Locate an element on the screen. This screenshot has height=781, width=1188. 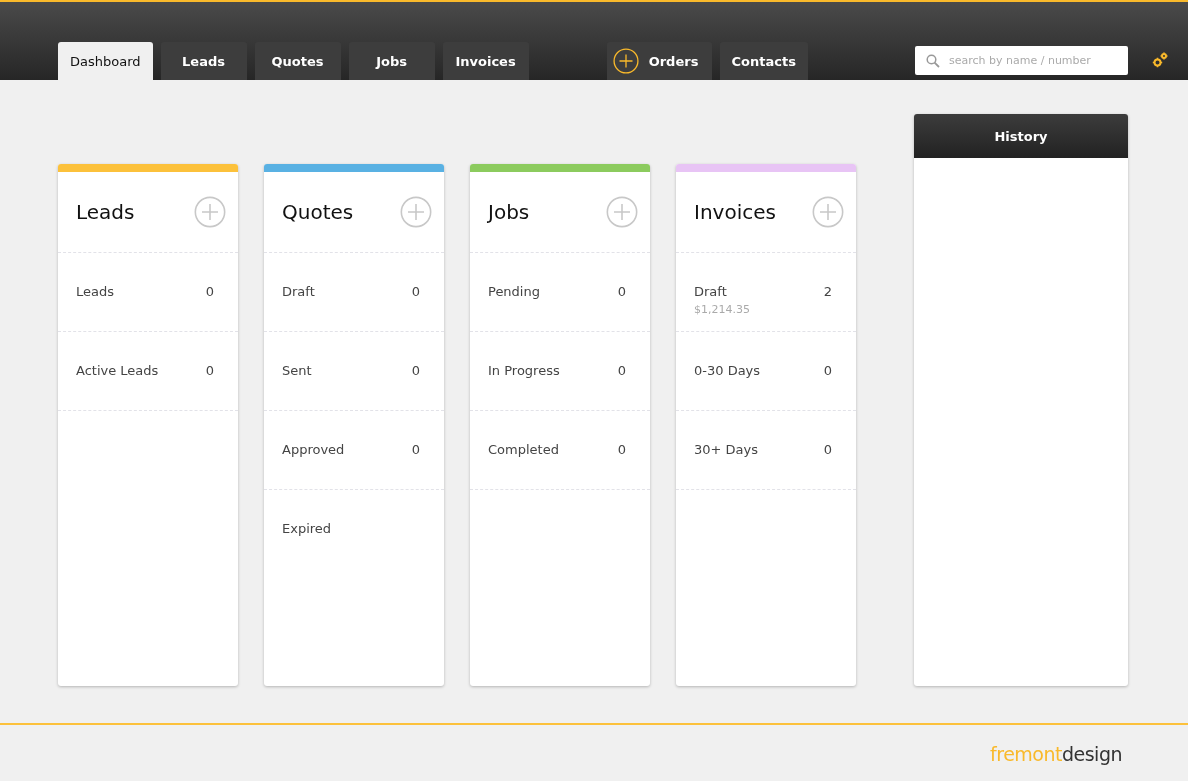
nav-tab: Contacts is located at coordinates (763, 61).